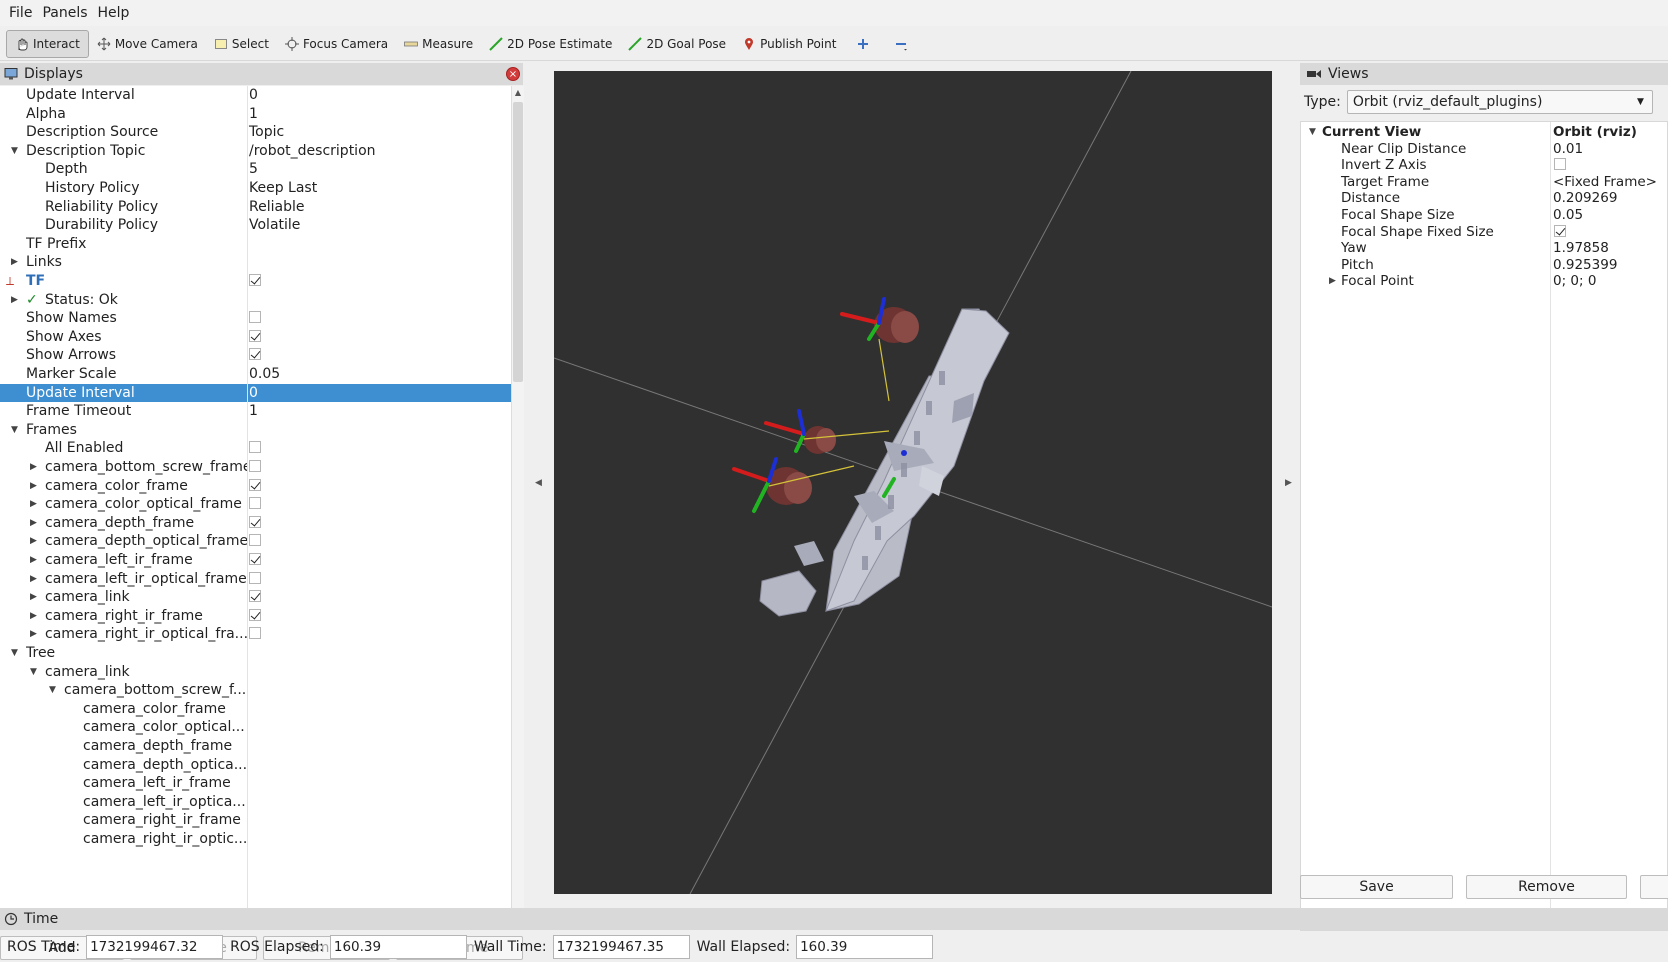 The height and width of the screenshot is (962, 1668). What do you see at coordinates (517, 506) in the screenshot?
I see `vertical-scrollbar: ▲ ▼` at bounding box center [517, 506].